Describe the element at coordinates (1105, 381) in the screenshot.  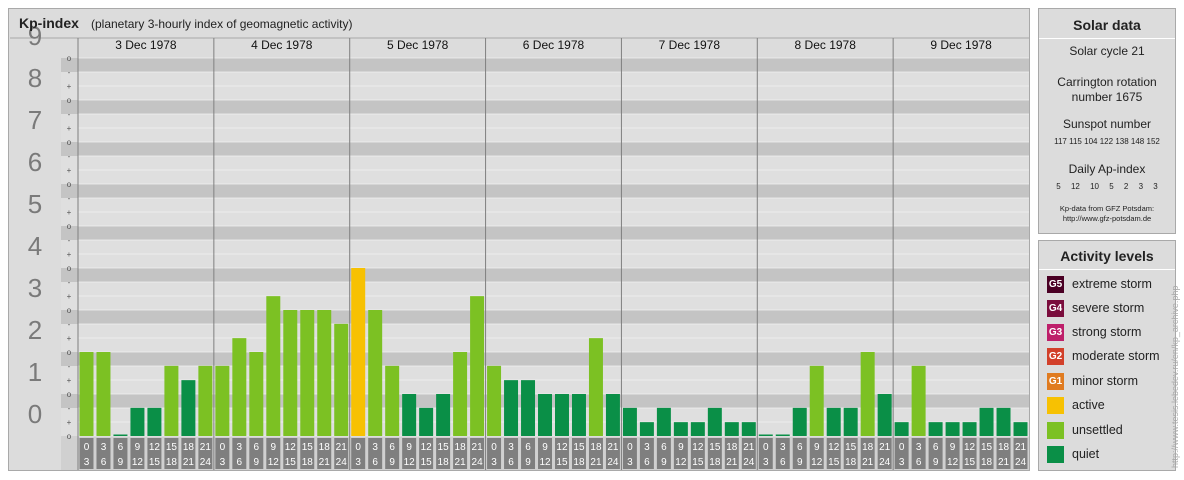
I see `legend-label: minor storm` at that location.